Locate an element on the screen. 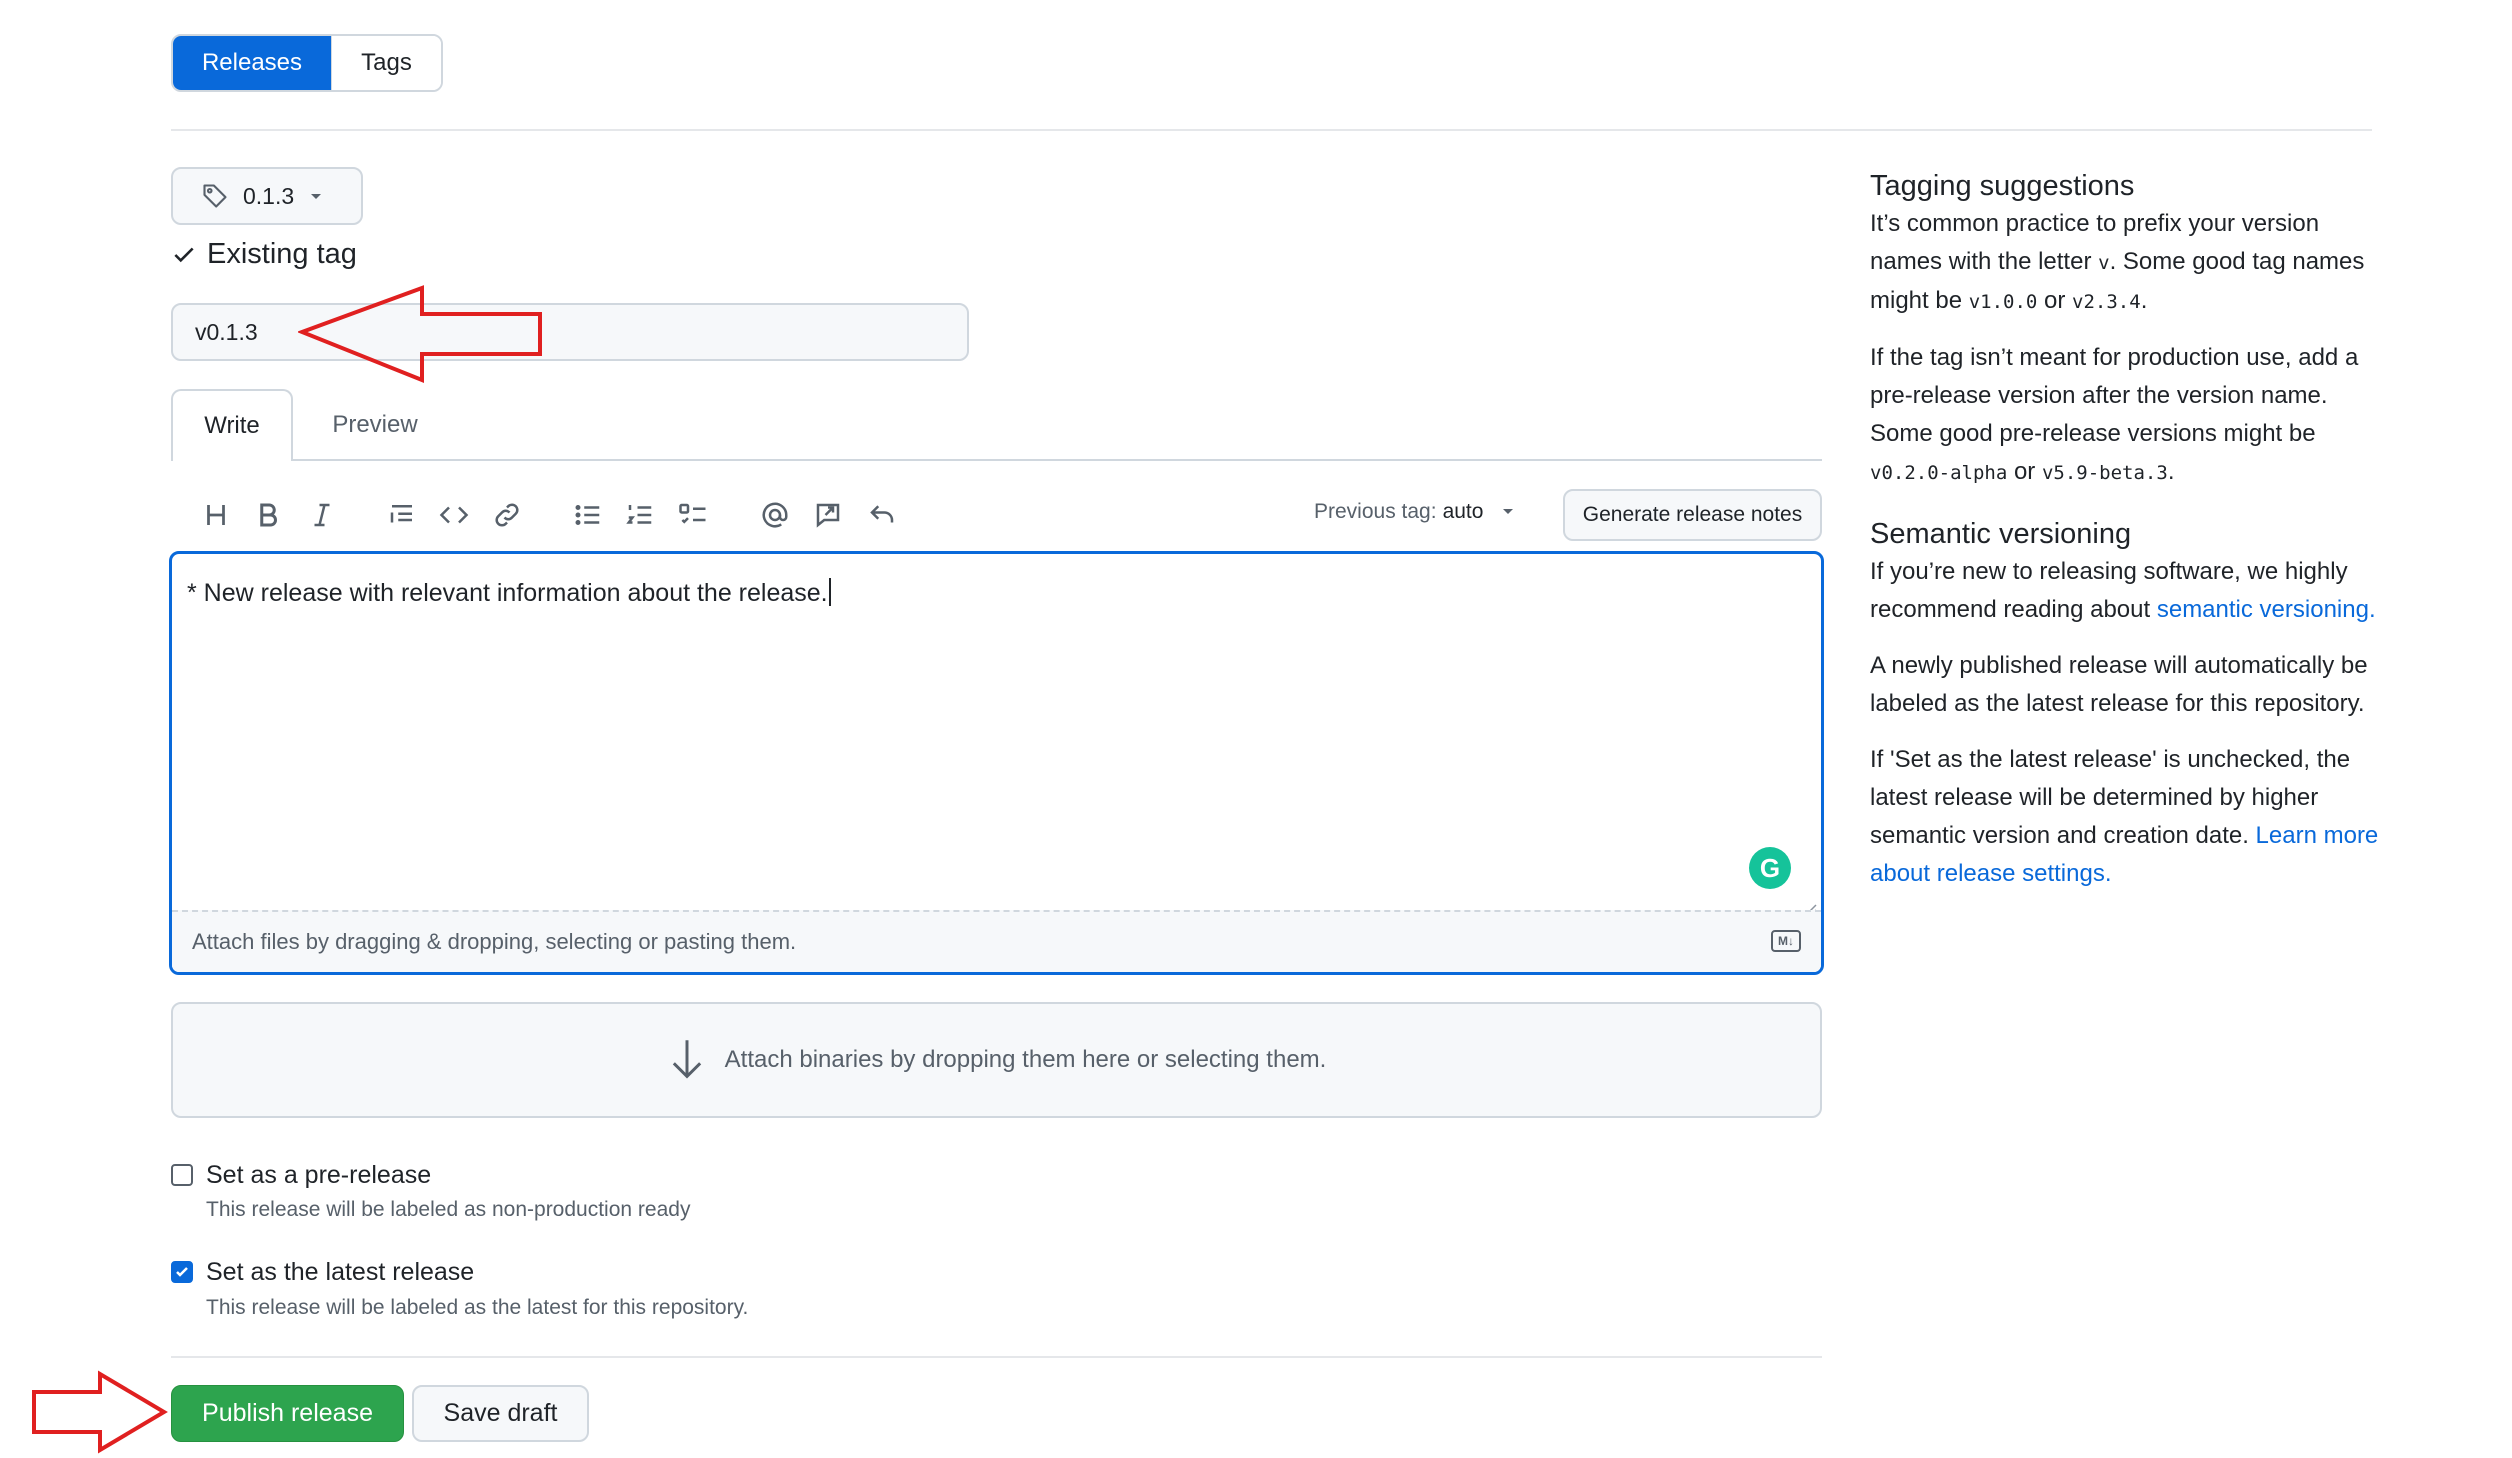 Image resolution: width=2512 pixels, height=1458 pixels. code-icon is located at coordinates (454, 515).